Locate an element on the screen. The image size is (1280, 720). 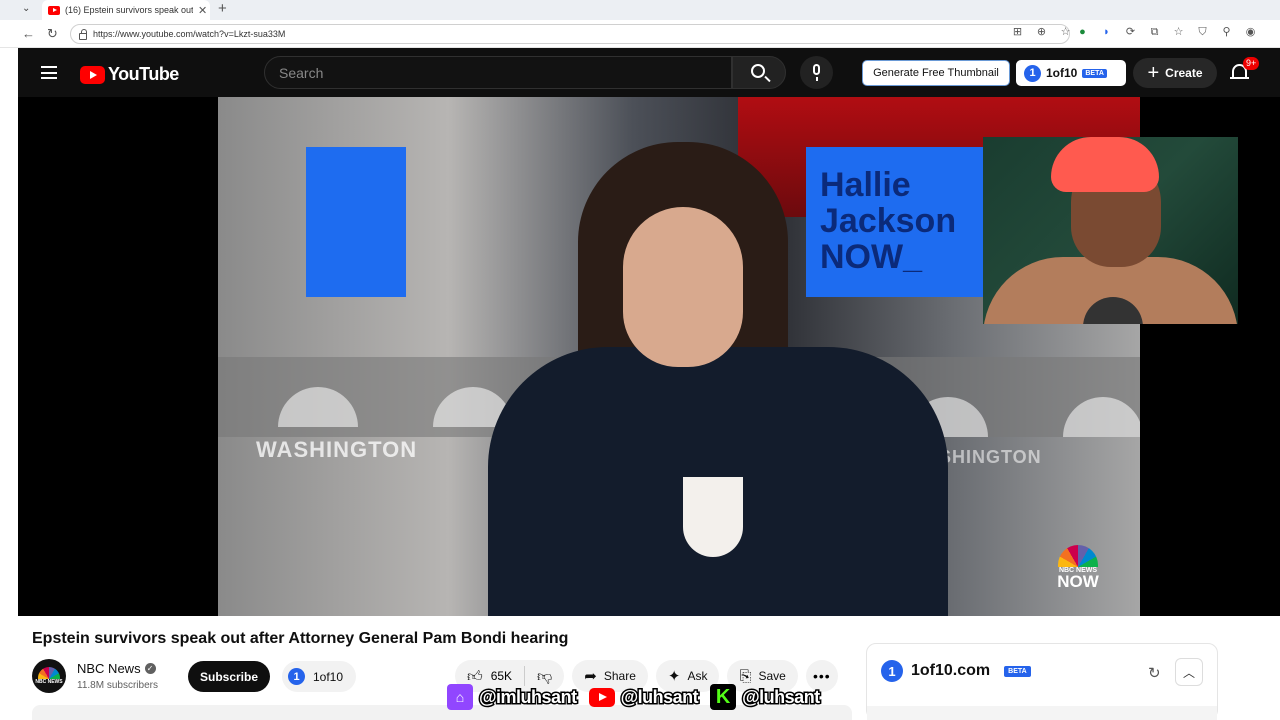
oneof10-panel-header: 1 1of10.com BETA is located at coordinates (956, 671).